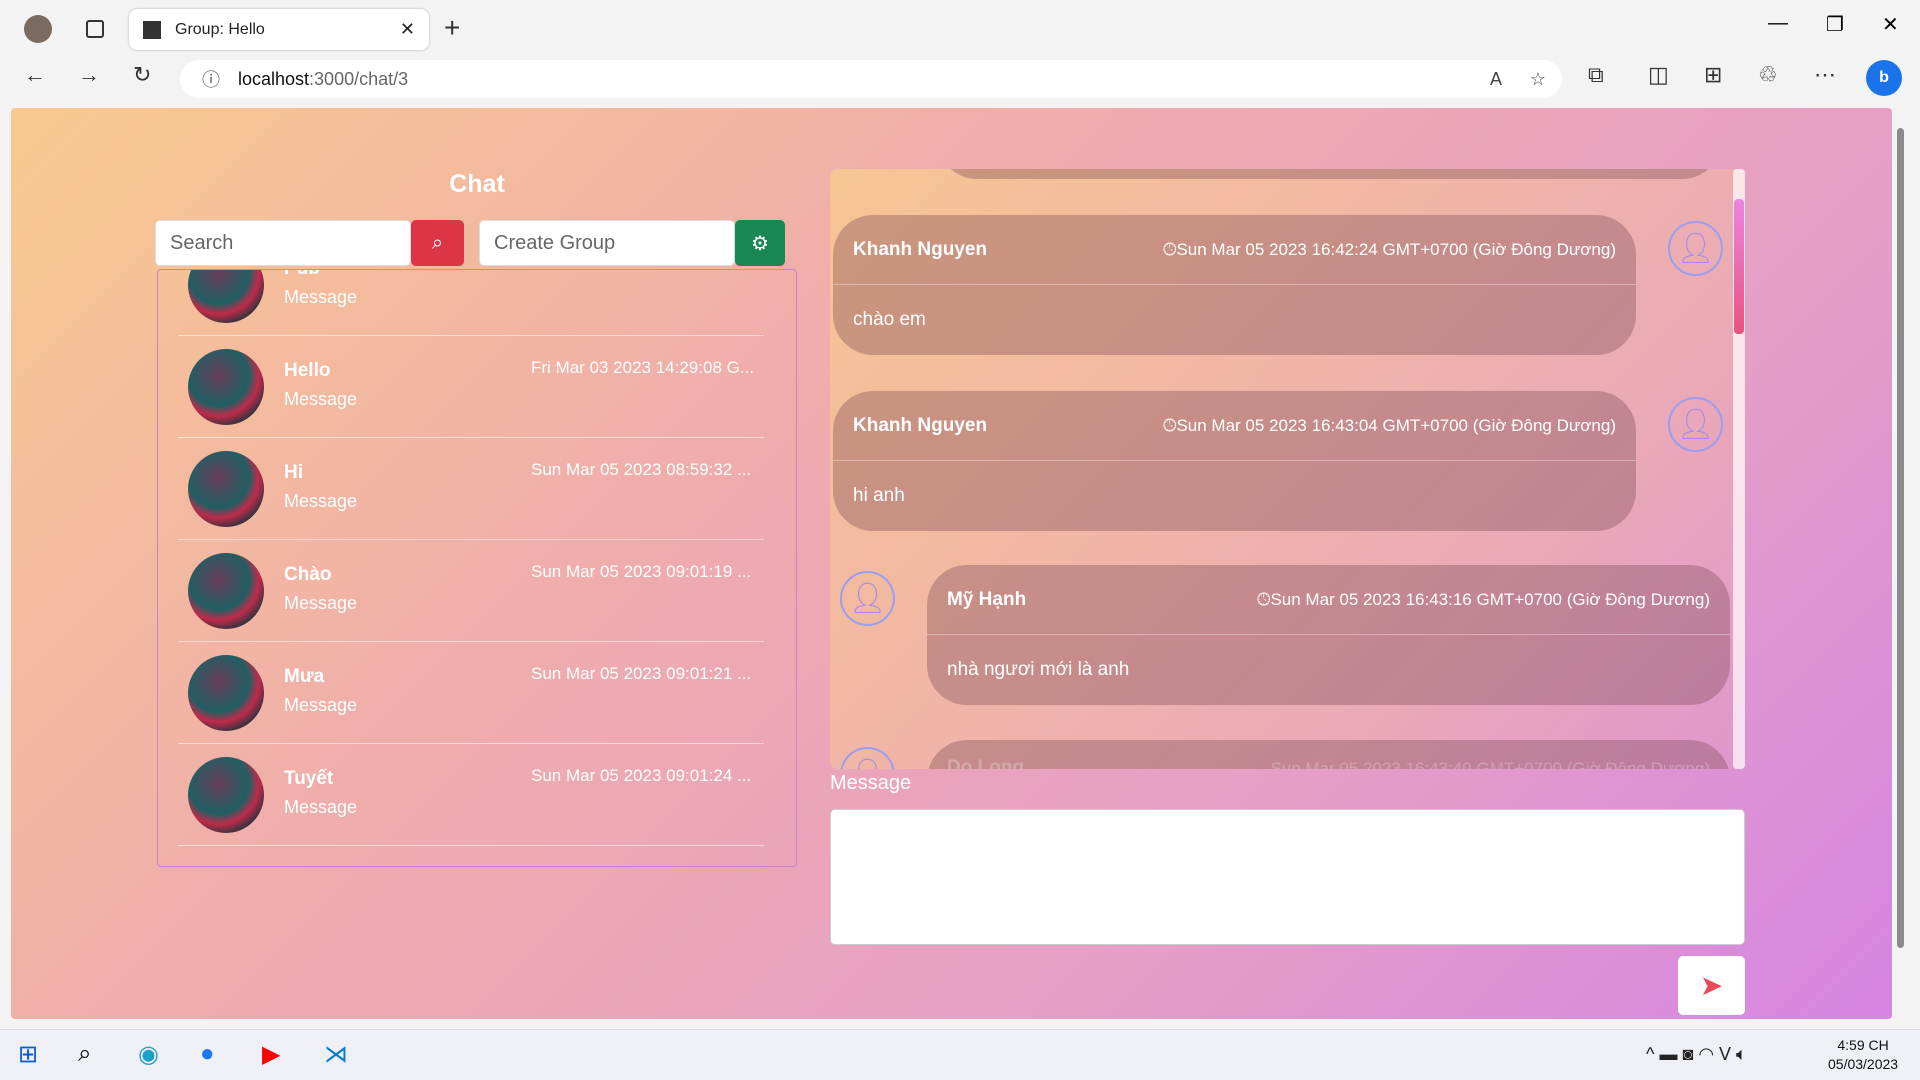 This screenshot has width=1920, height=1080. What do you see at coordinates (1890, 24) in the screenshot?
I see `close-window-button: ✕` at bounding box center [1890, 24].